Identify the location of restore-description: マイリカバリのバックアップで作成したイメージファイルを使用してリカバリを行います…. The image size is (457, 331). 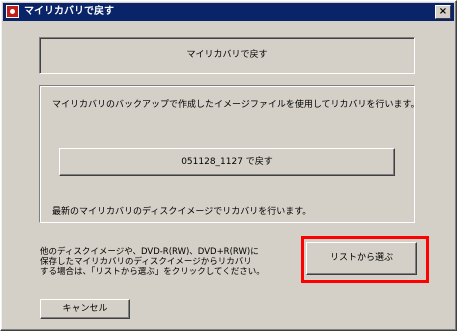
(236, 105).